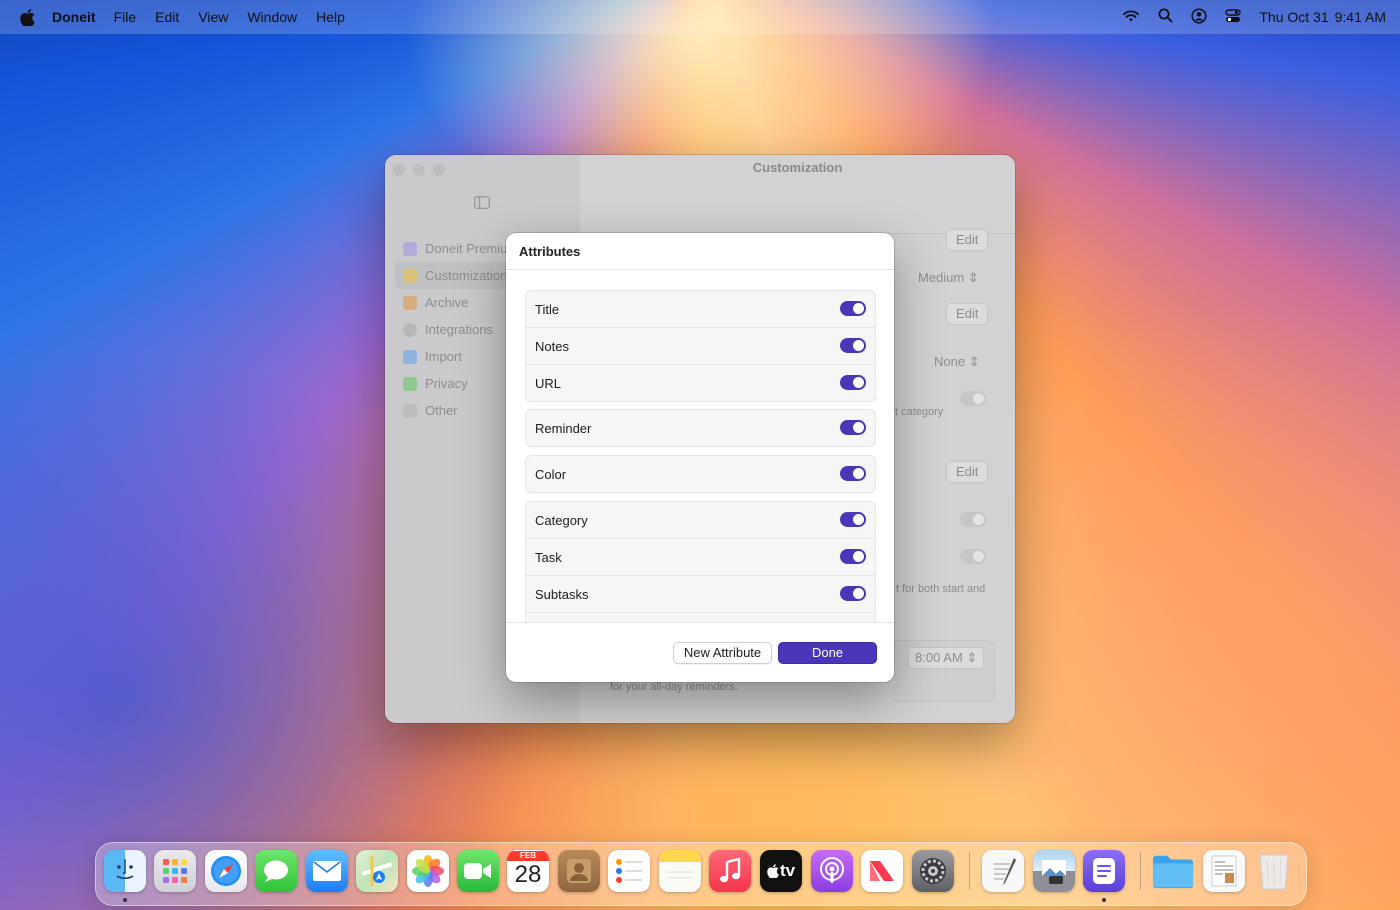 This screenshot has height=910, width=1400. I want to click on news-icon, so click(882, 871).